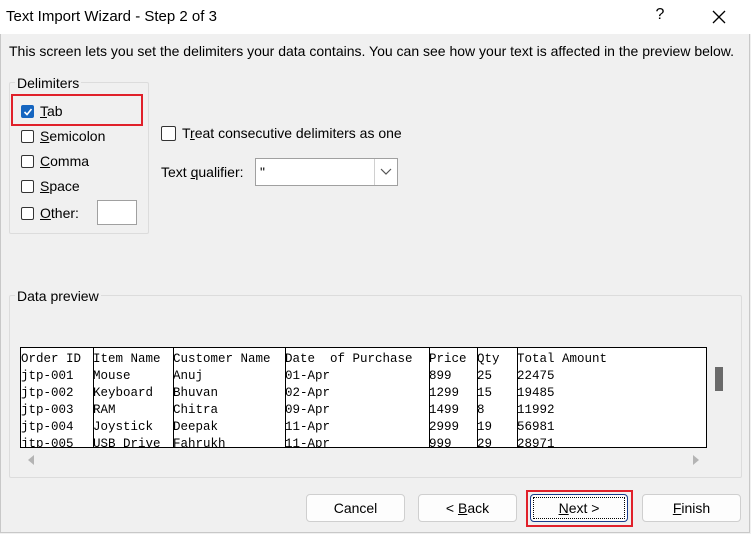 The image size is (751, 534). I want to click on preview-cell: Bhuvan, so click(196, 393).